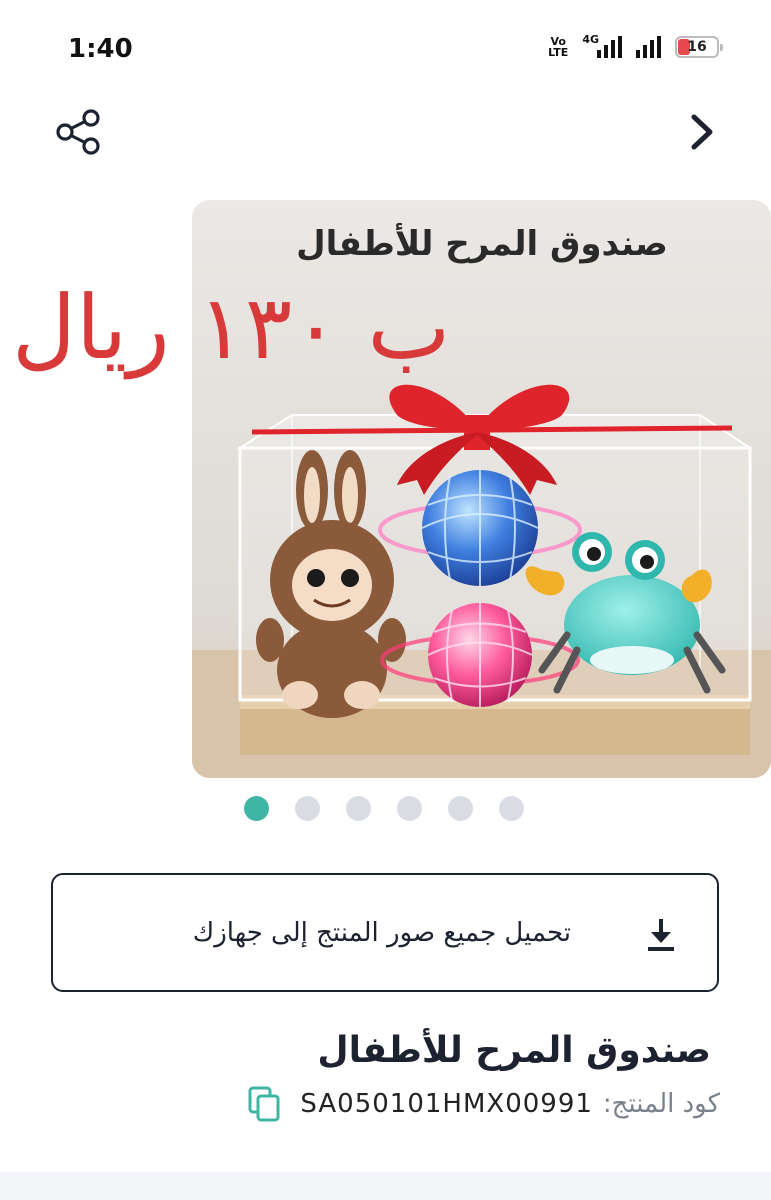  I want to click on copy-icon, so click(264, 1104).